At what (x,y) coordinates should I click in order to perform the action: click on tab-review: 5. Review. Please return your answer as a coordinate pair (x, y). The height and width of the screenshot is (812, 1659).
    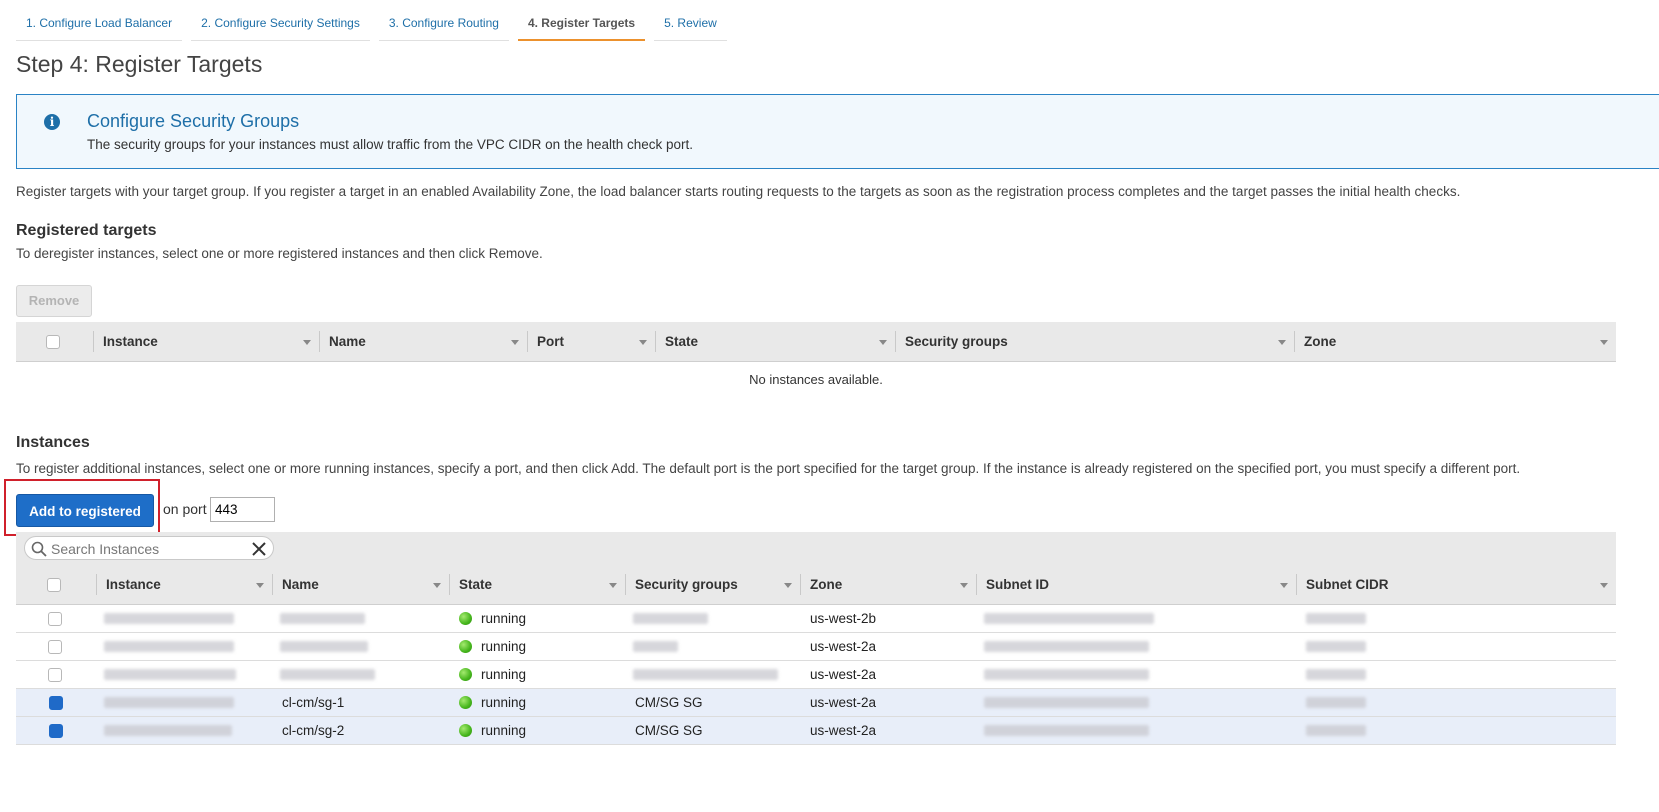
    Looking at the image, I should click on (690, 23).